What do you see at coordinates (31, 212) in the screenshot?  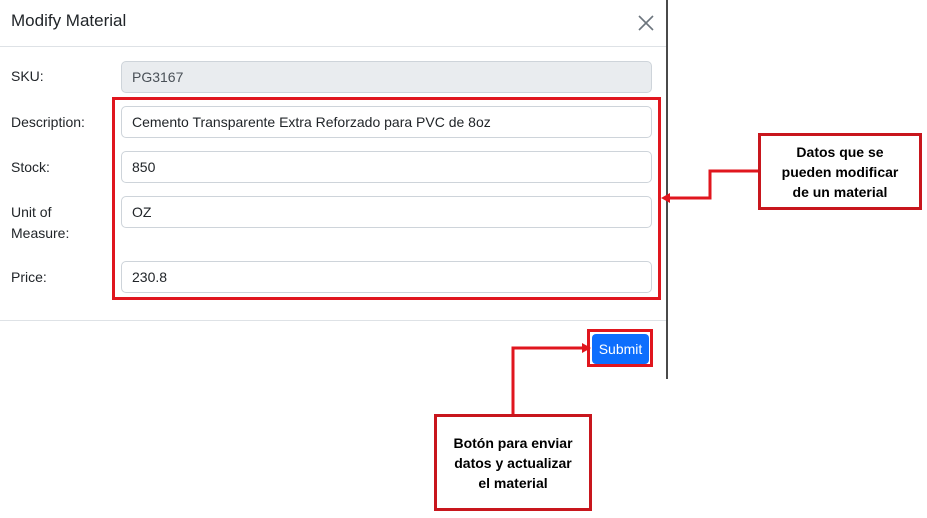 I see `unit-of-measure-label-line1: Unit of` at bounding box center [31, 212].